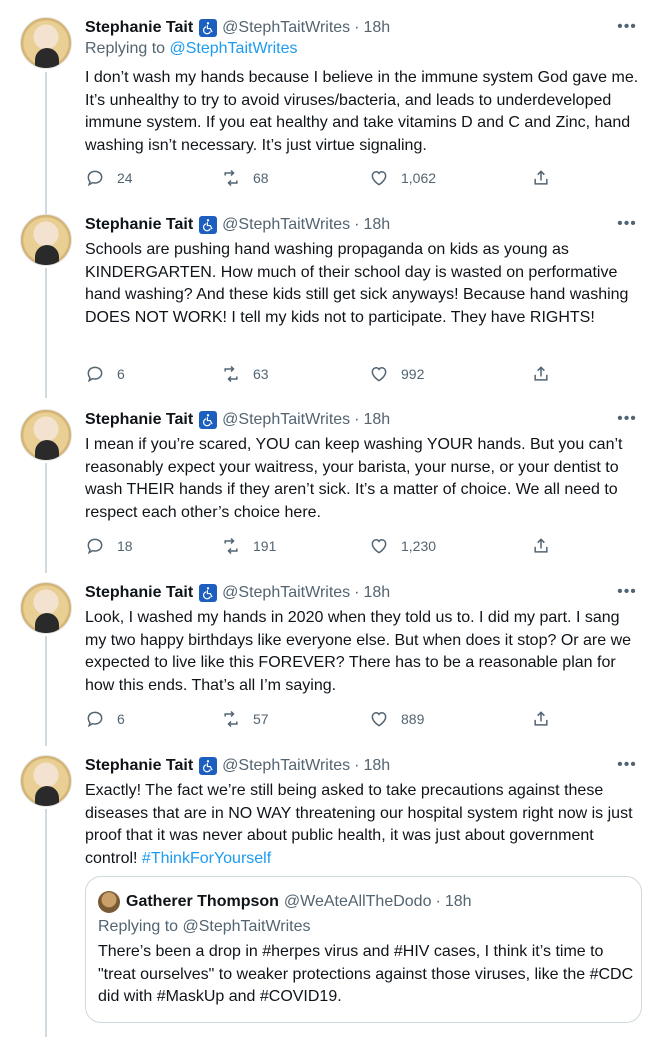  Describe the element at coordinates (125, 546) in the screenshot. I see `reply-count: 18` at that location.